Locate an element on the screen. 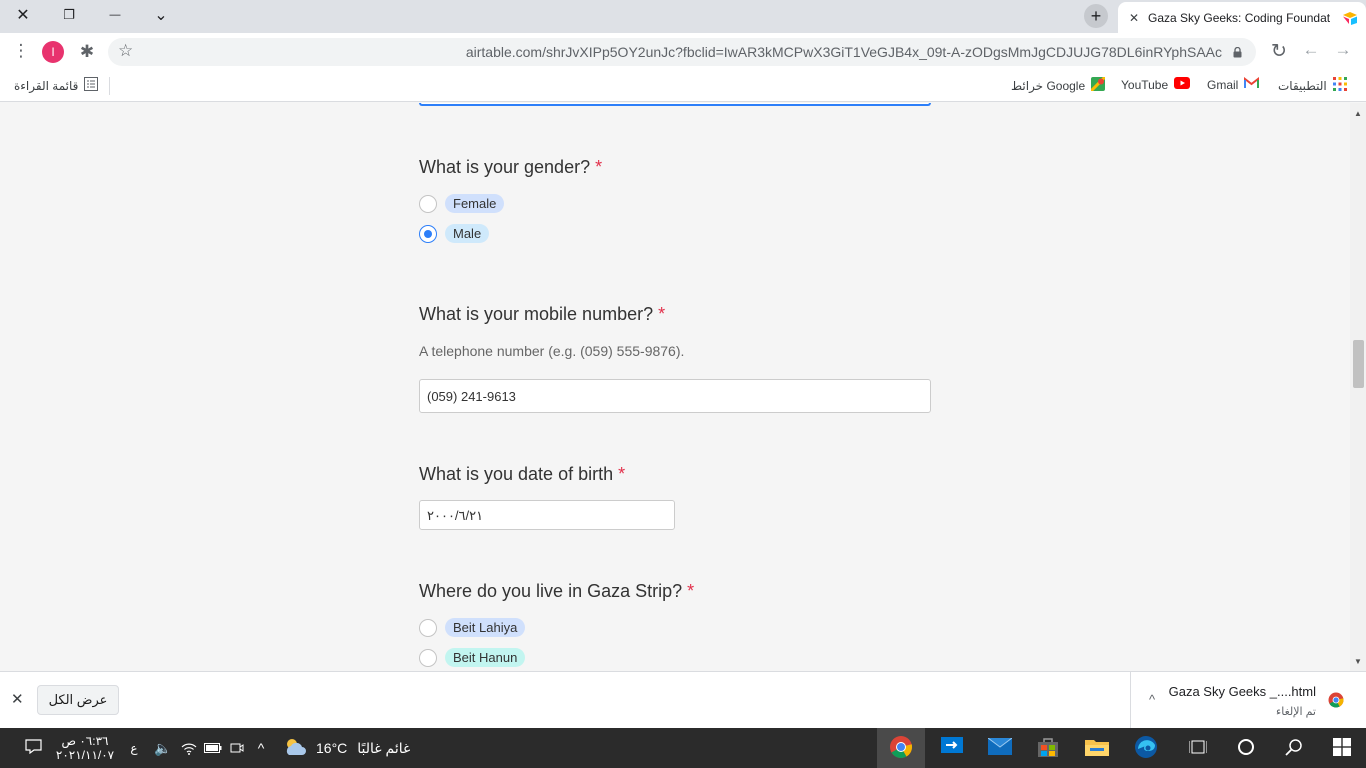  bookmark-gmail: Gmail is located at coordinates (1233, 84).